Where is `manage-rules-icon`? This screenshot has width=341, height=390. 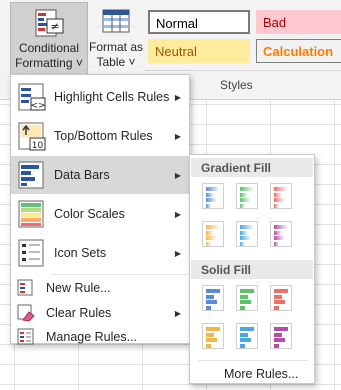 manage-rules-icon is located at coordinates (25, 336).